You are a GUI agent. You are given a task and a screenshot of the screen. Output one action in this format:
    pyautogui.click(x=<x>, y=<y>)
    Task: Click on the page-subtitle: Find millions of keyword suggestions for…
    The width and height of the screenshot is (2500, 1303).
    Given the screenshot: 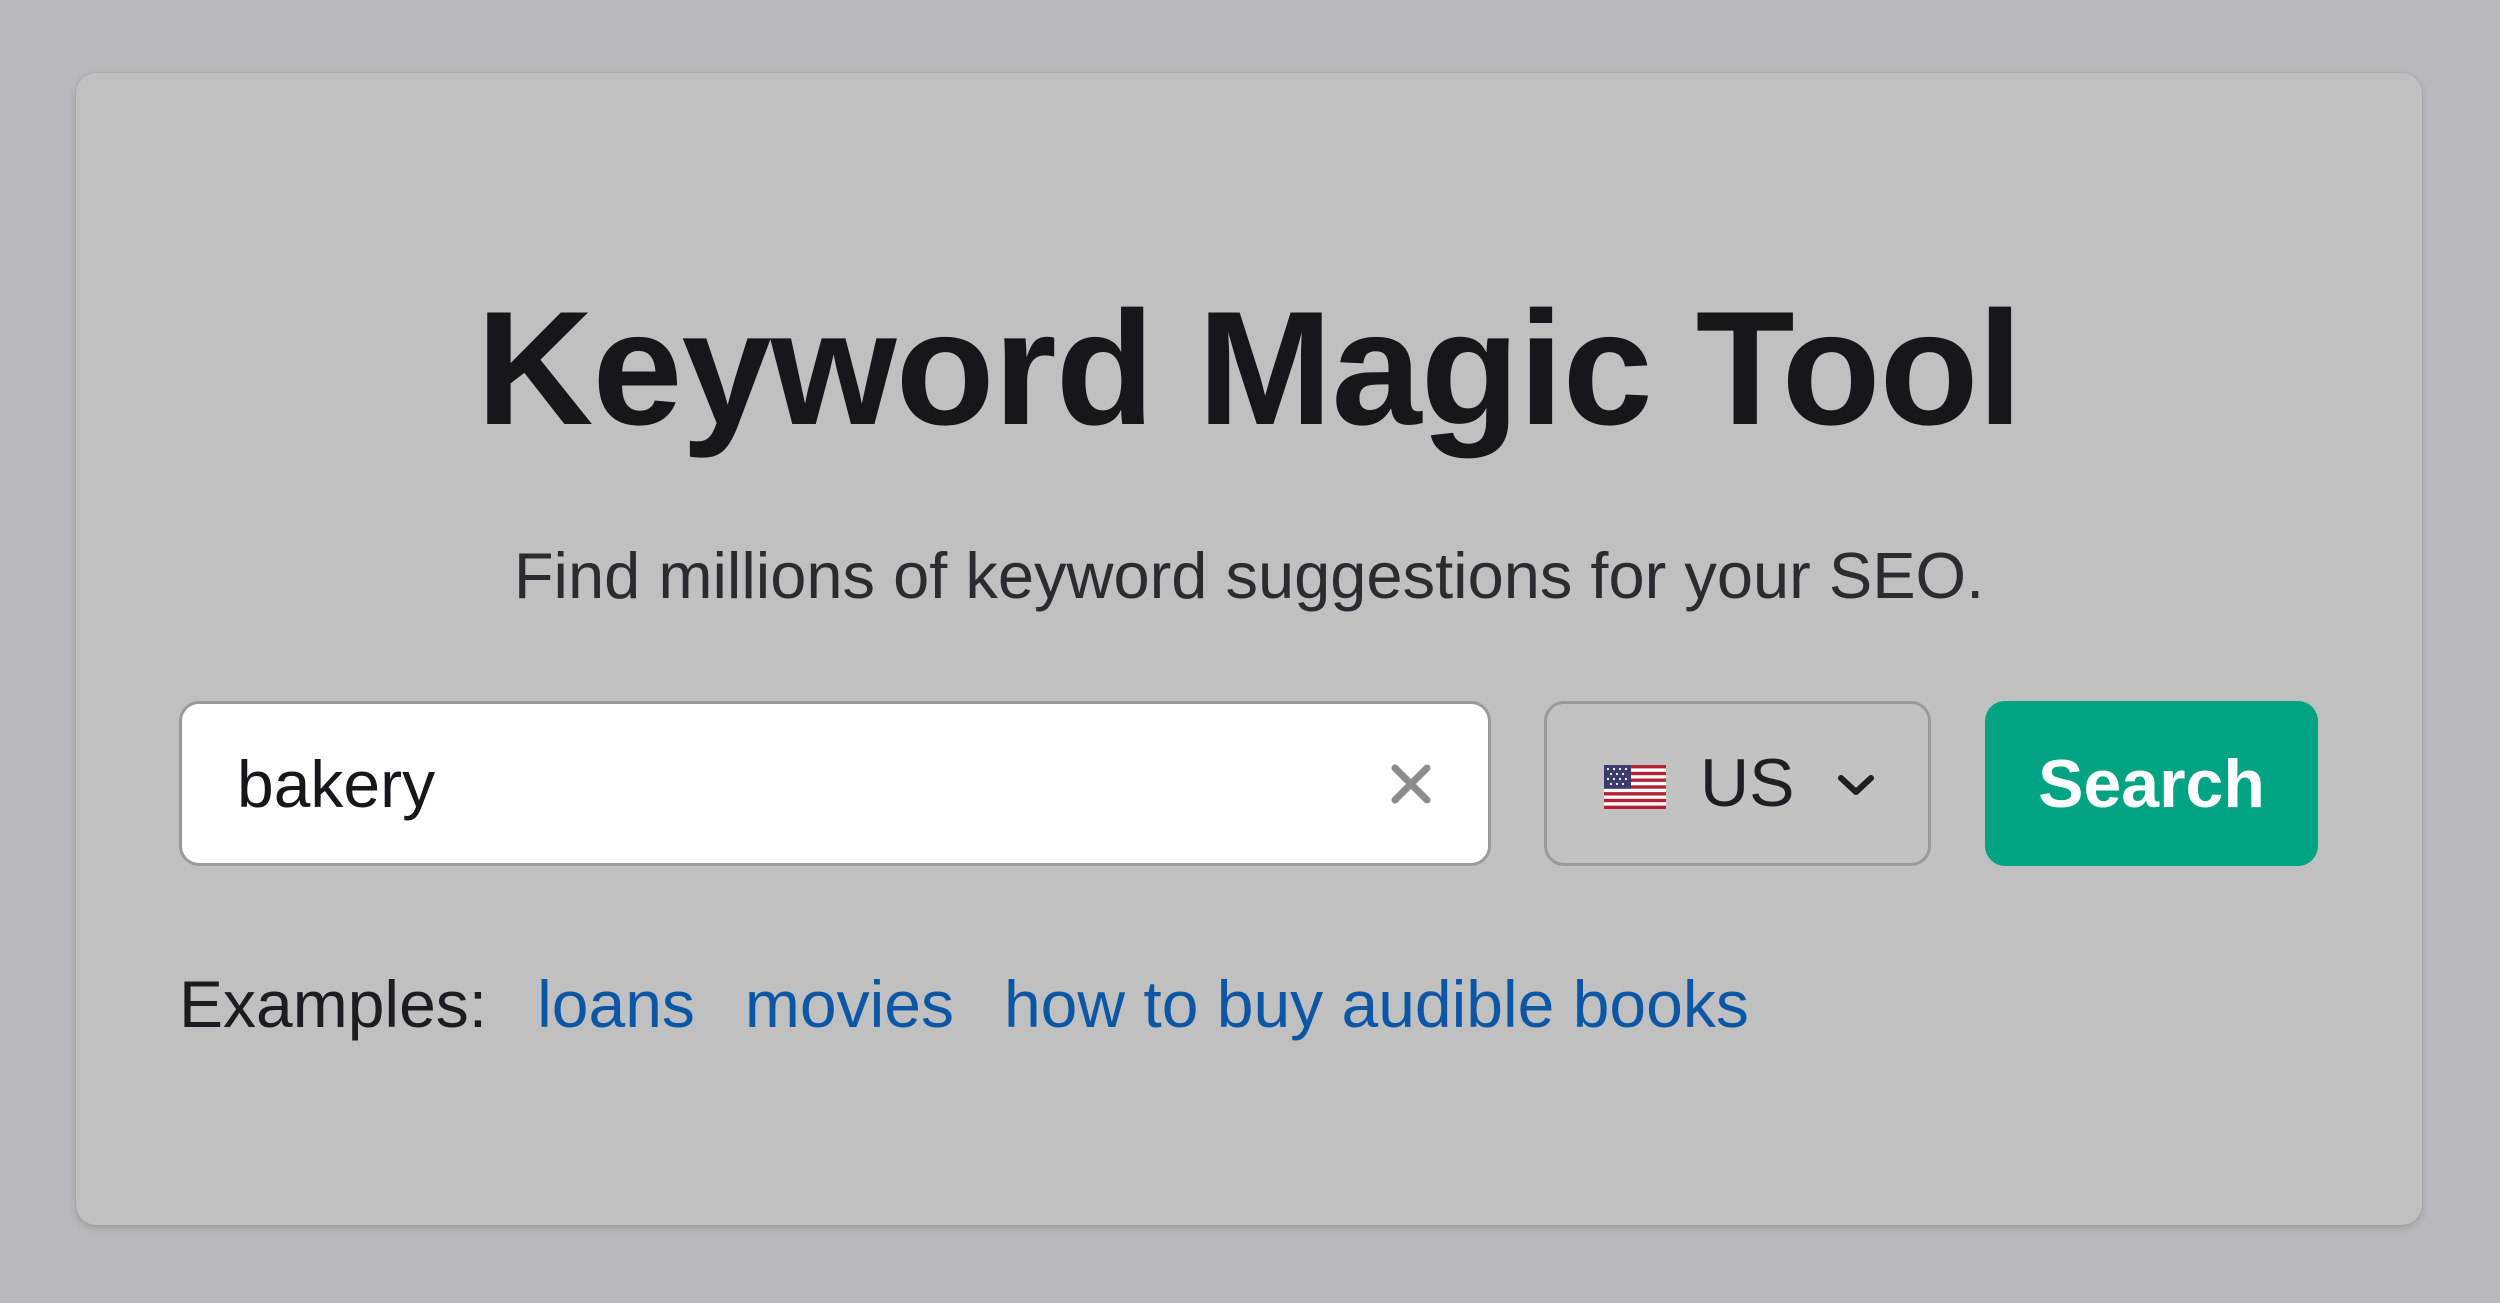 What is the action you would take?
    pyautogui.click(x=1249, y=575)
    